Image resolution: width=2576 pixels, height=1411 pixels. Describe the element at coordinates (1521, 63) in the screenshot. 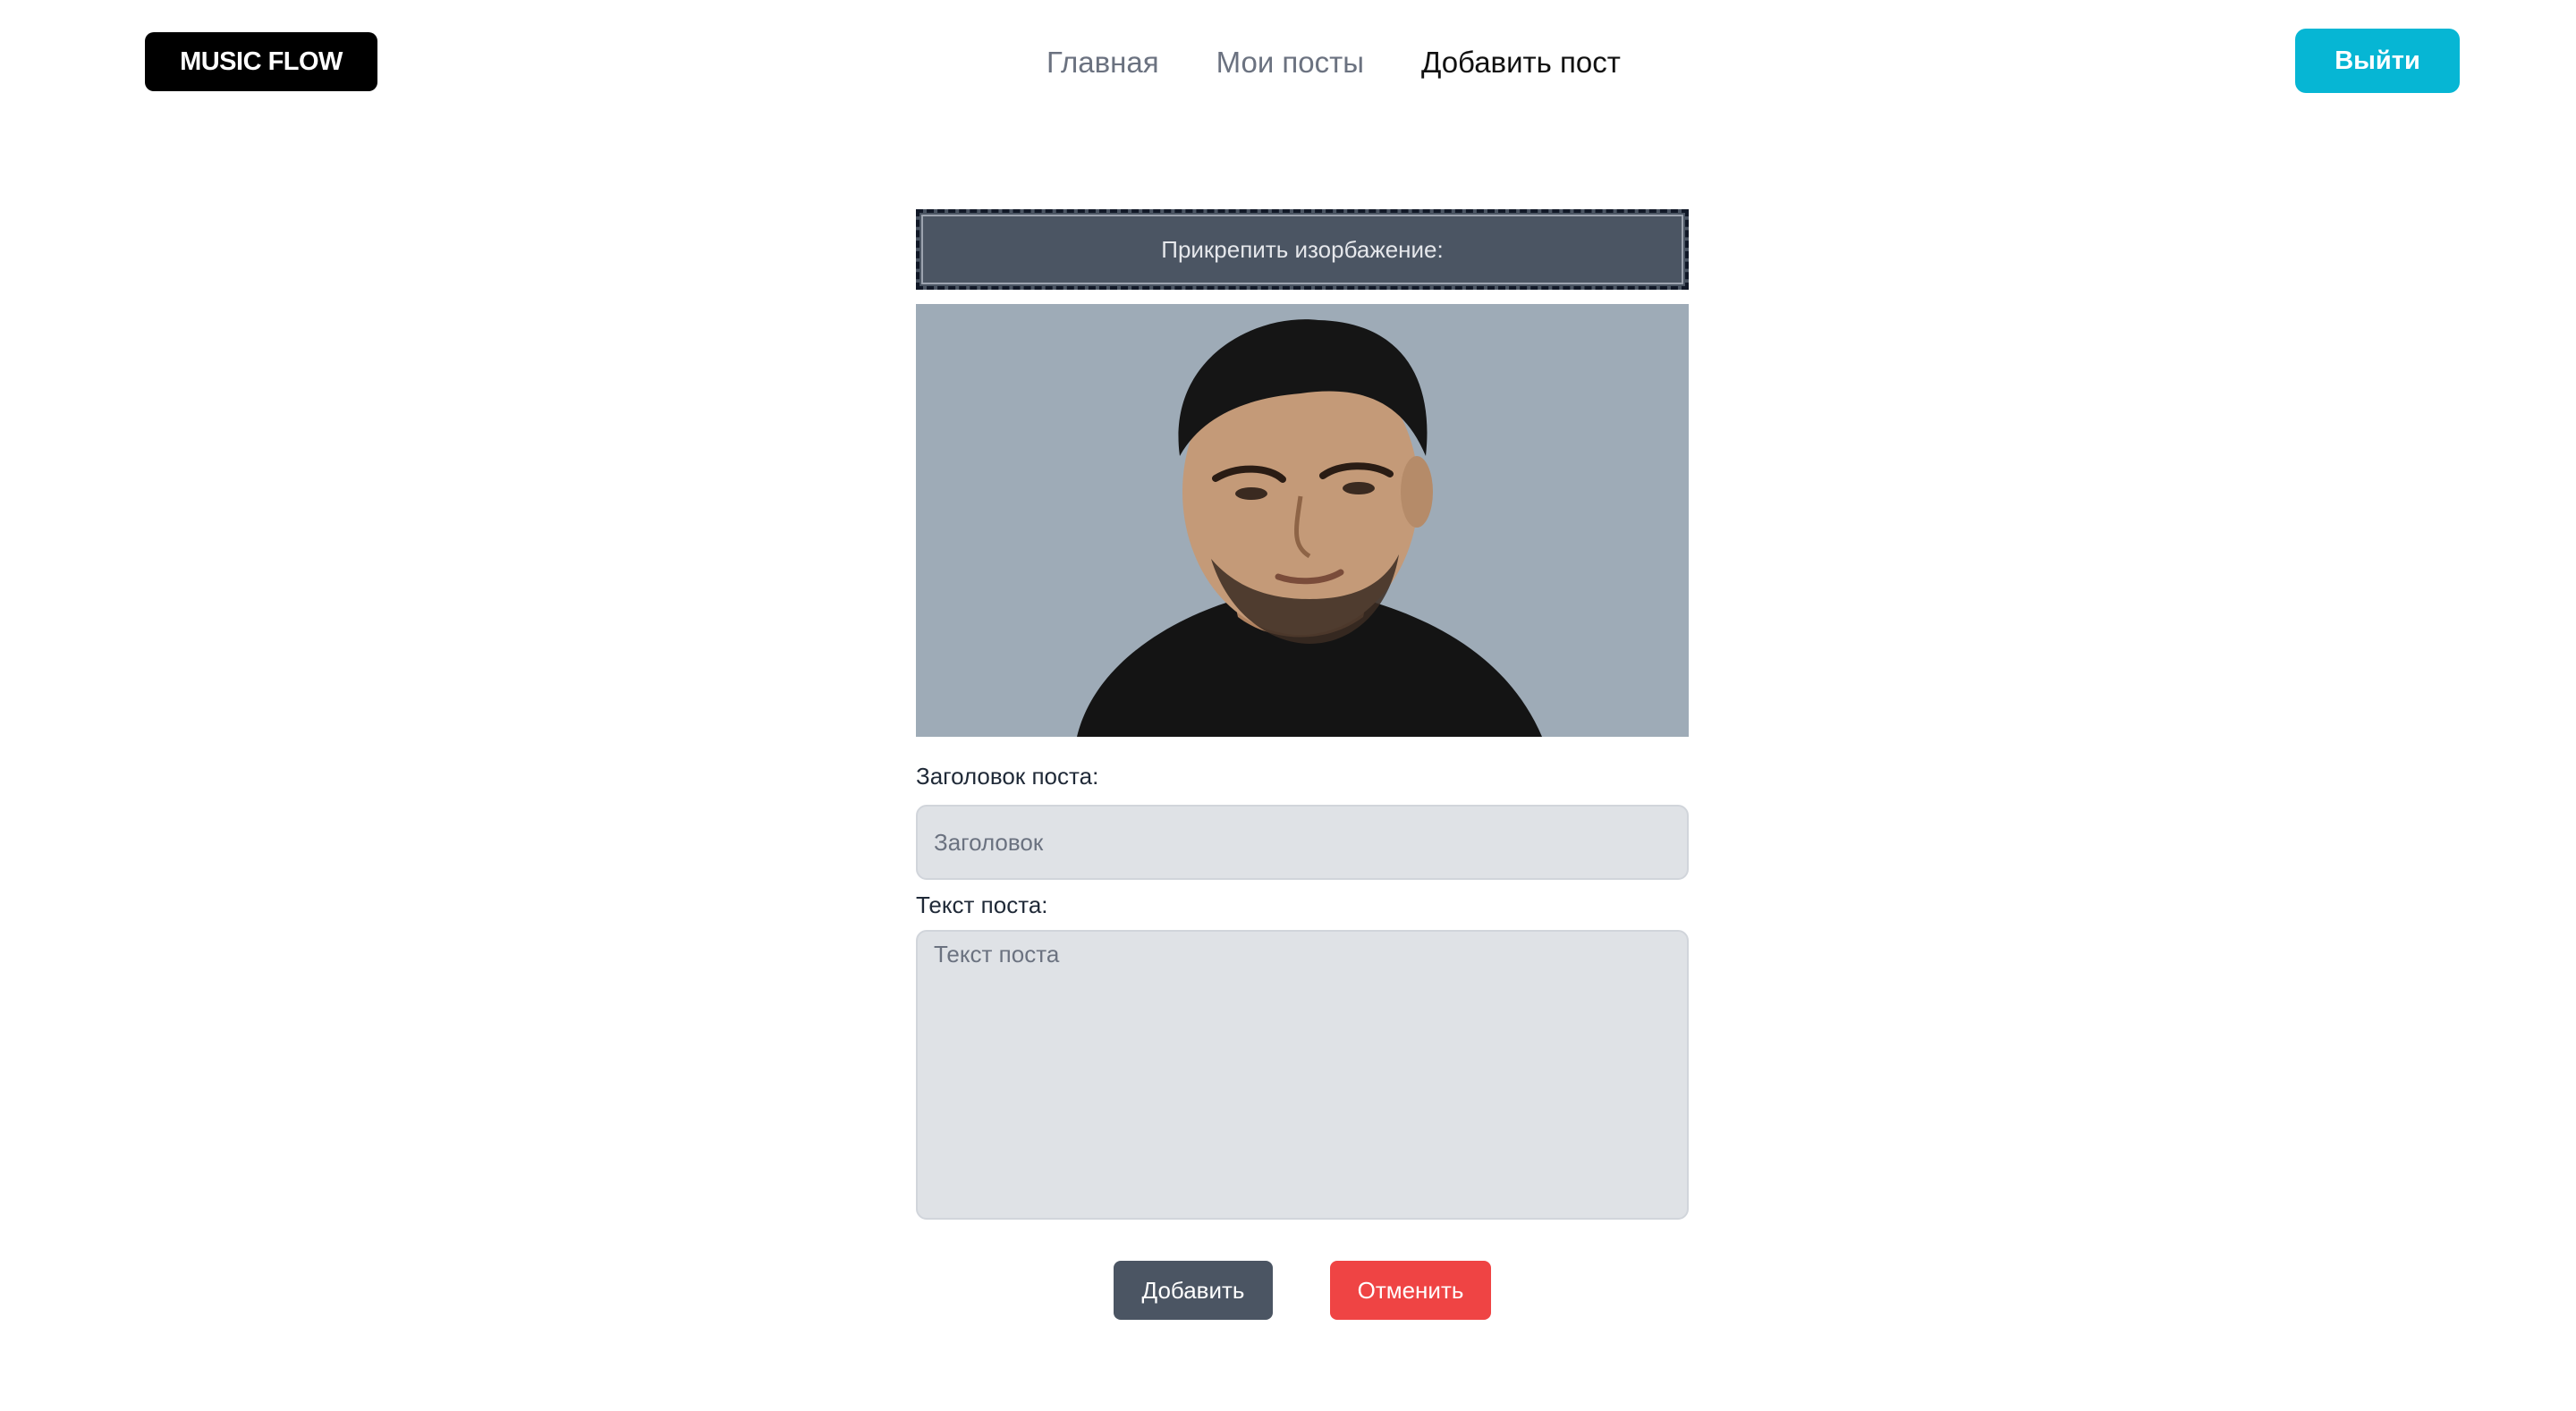

I see `nav-add-post: Добавить пост` at that location.